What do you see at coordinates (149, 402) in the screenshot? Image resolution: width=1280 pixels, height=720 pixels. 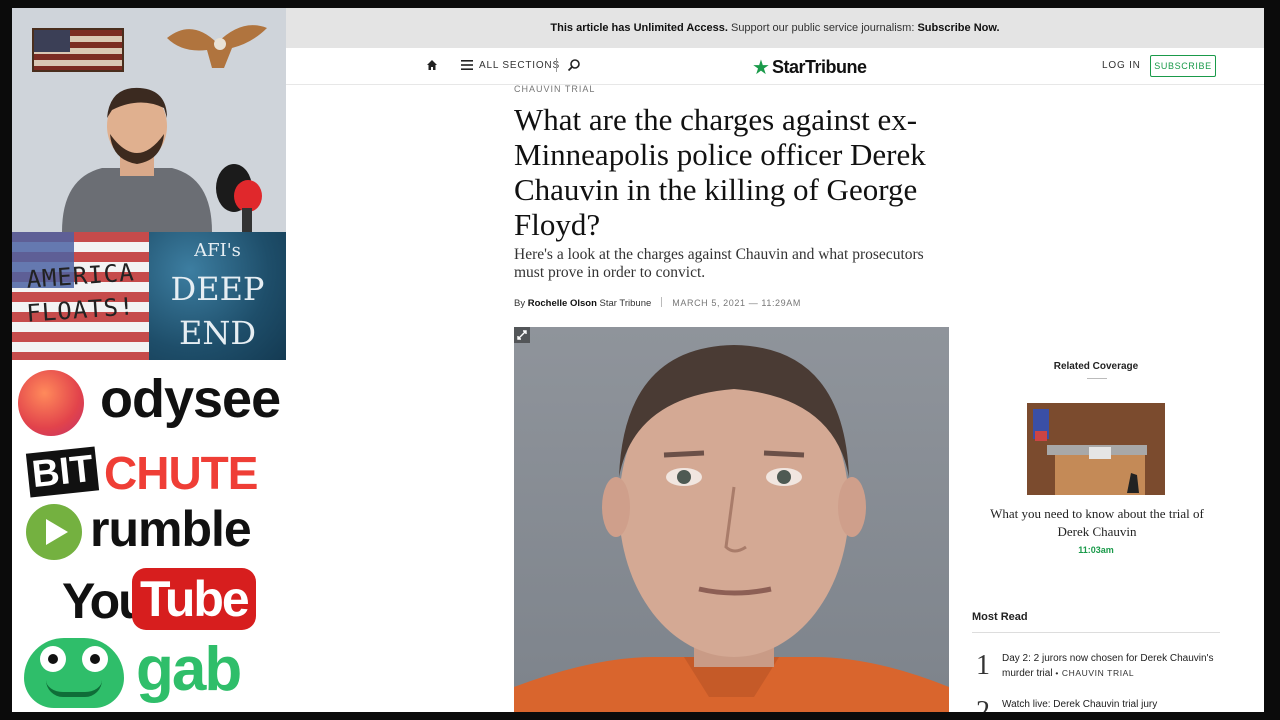 I see `odysee-logo: odysee` at bounding box center [149, 402].